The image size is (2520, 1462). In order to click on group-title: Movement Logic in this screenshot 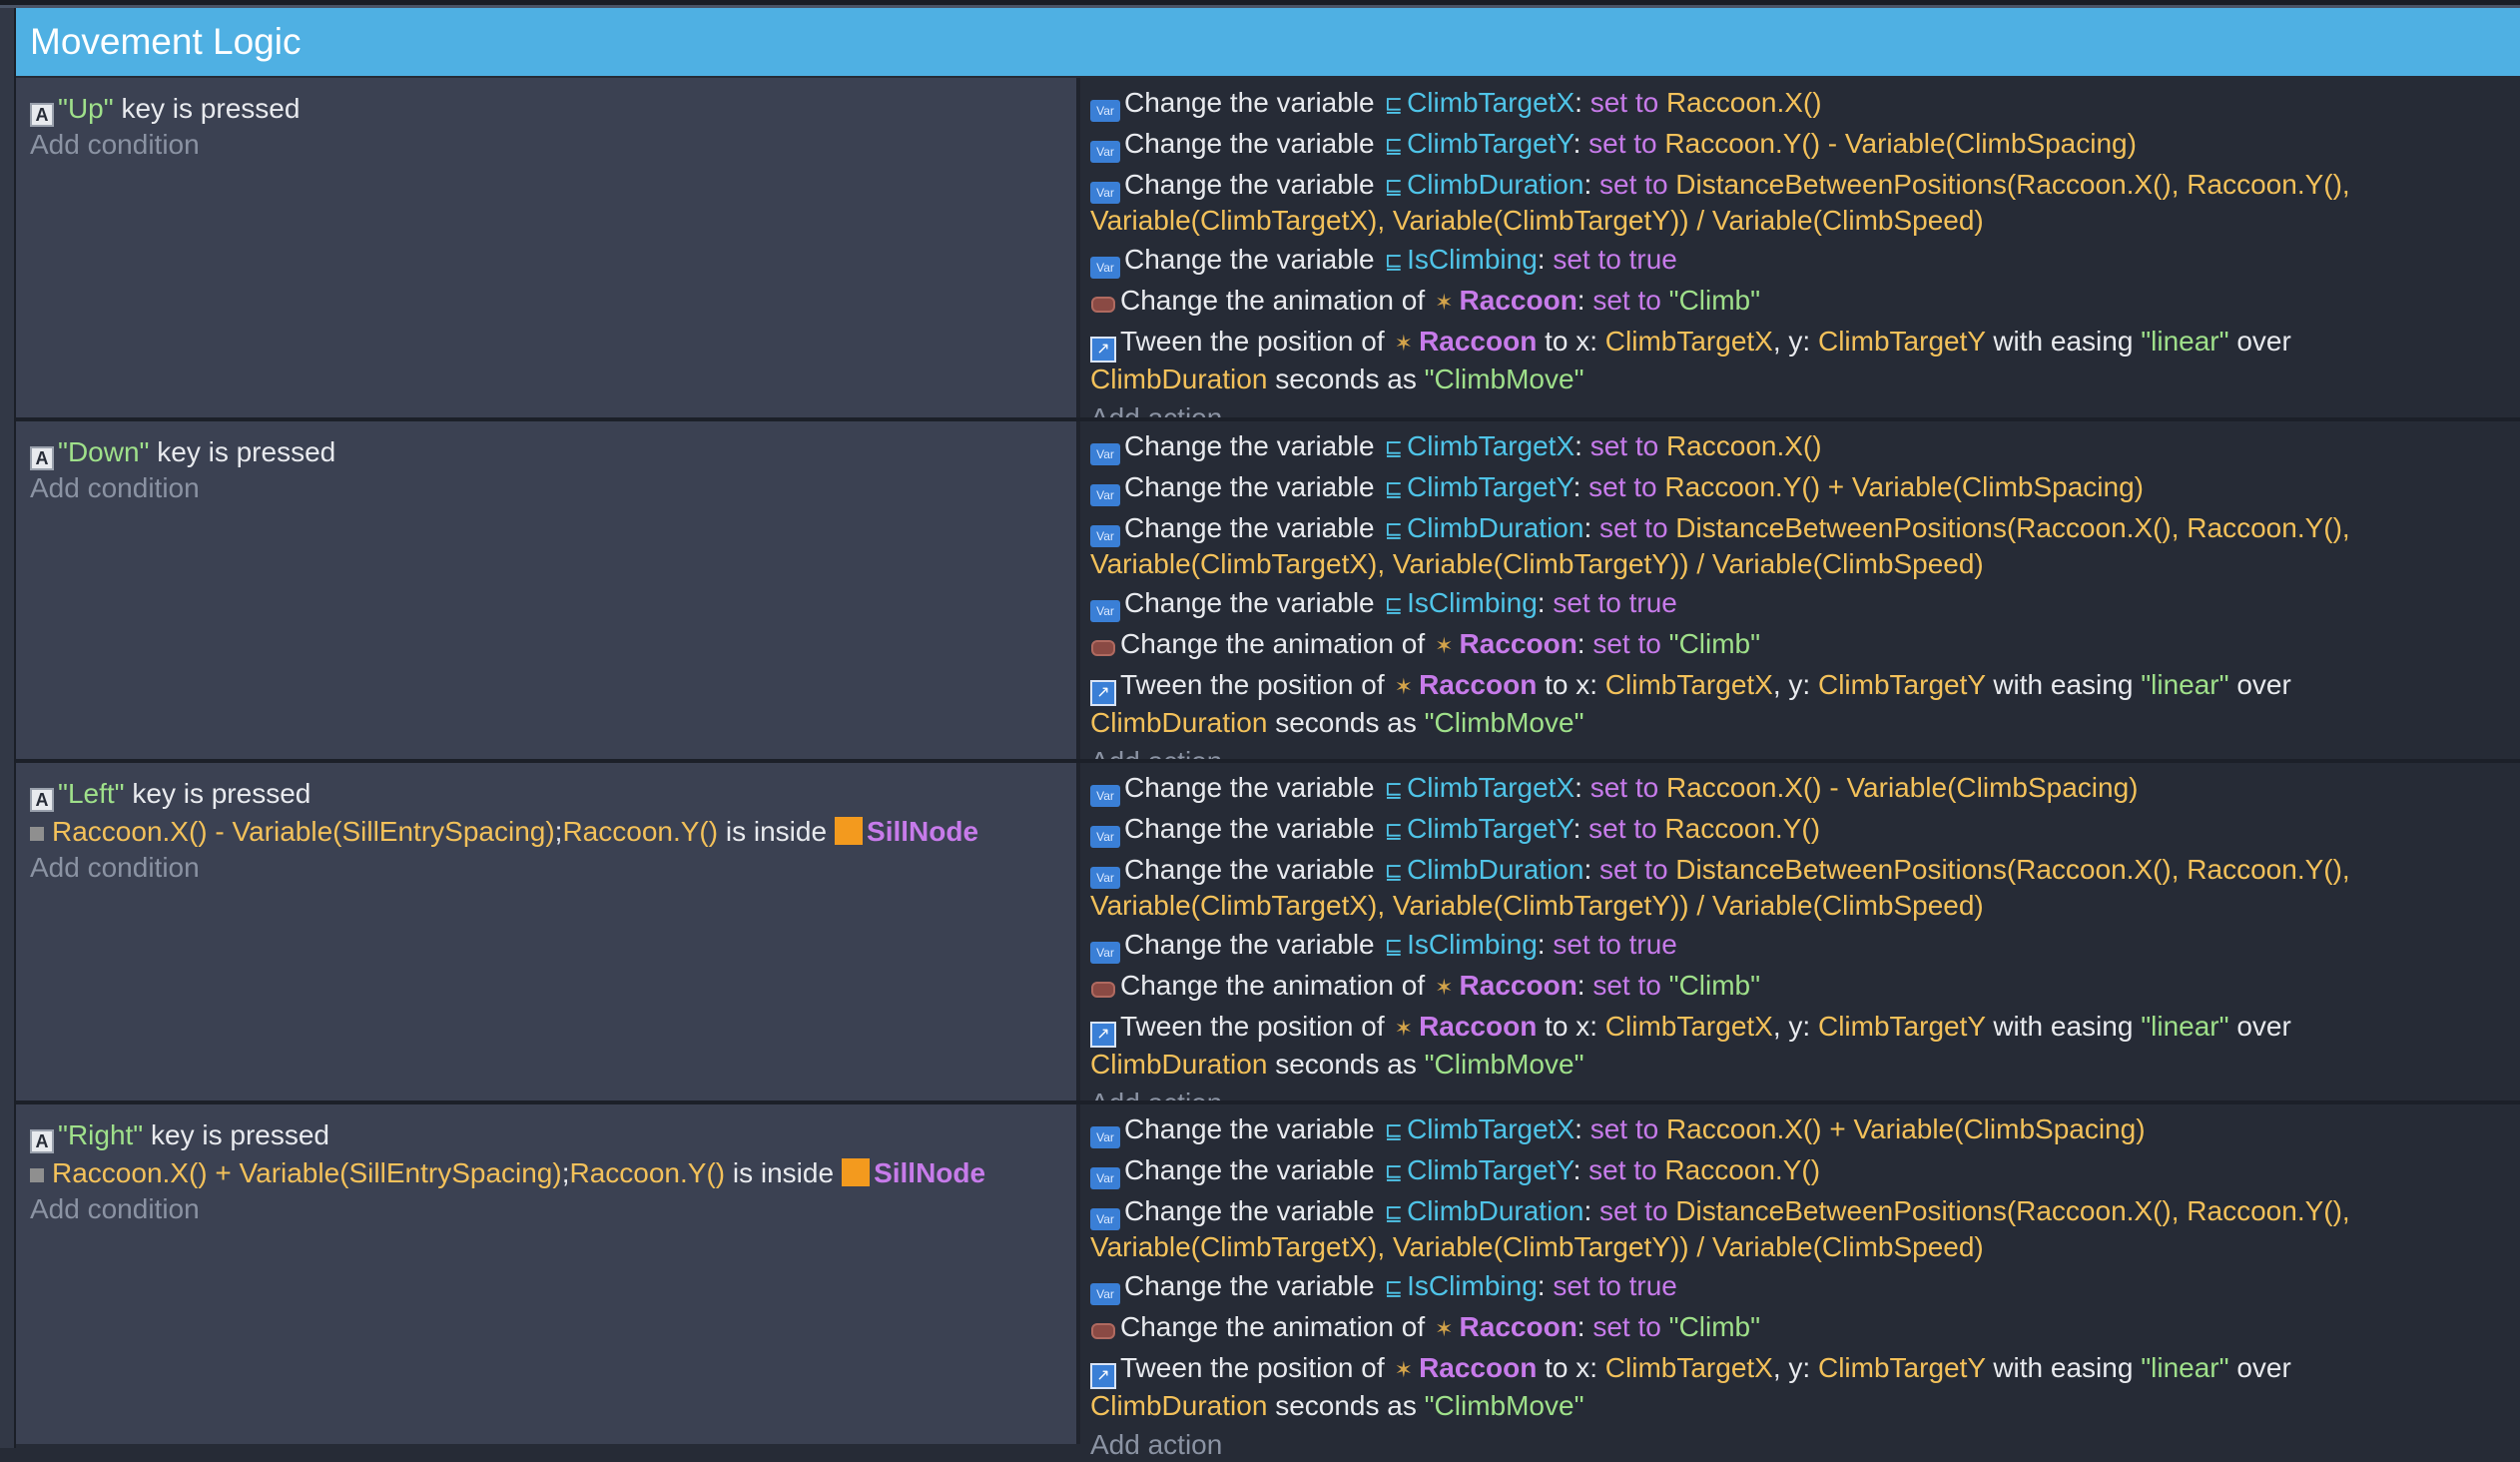, I will do `click(166, 42)`.